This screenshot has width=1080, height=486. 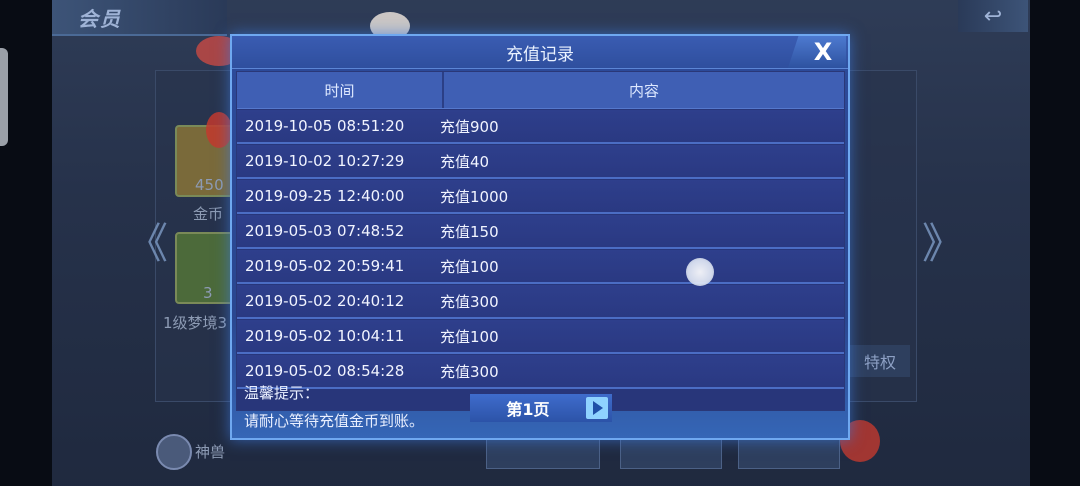 What do you see at coordinates (174, 452) in the screenshot?
I see `avatar` at bounding box center [174, 452].